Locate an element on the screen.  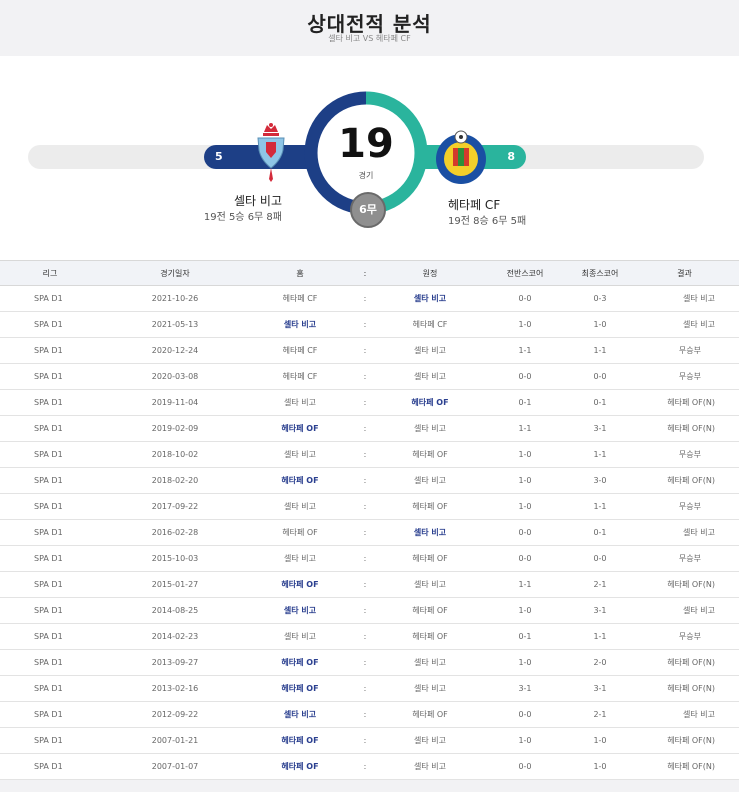
away-team-name: 헤타페 CF is located at coordinates (518, 204).